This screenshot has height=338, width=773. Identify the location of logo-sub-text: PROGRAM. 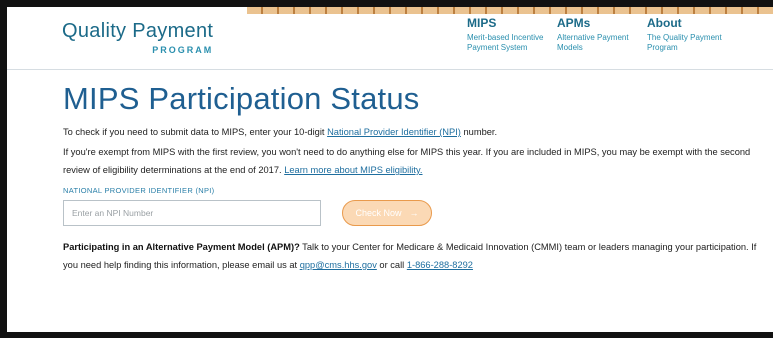
(183, 50).